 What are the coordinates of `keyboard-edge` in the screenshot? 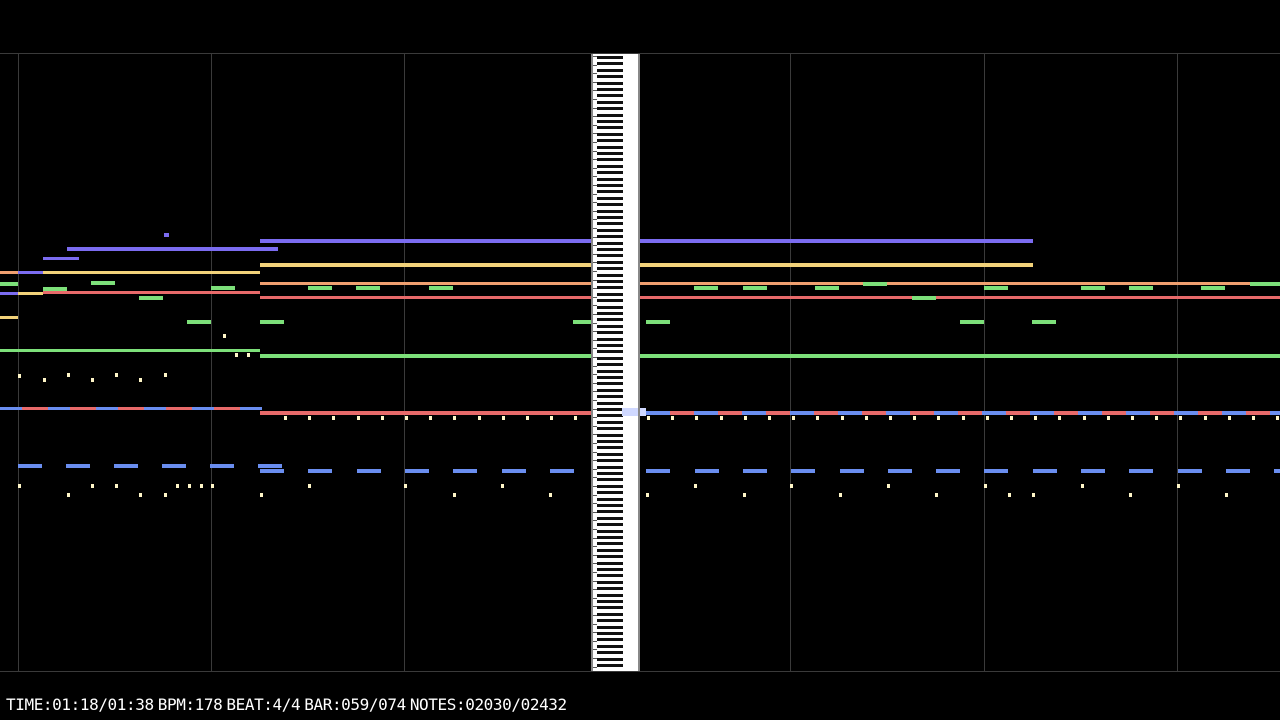 It's located at (639, 362).